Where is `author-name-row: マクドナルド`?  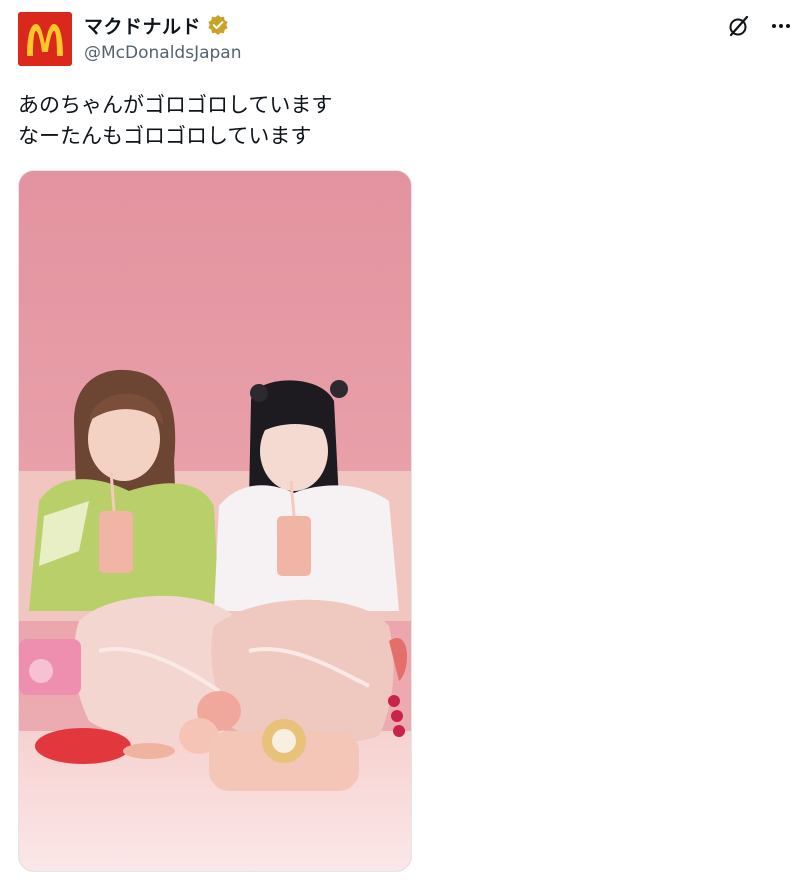
author-name-row: マクドナルド is located at coordinates (156, 25).